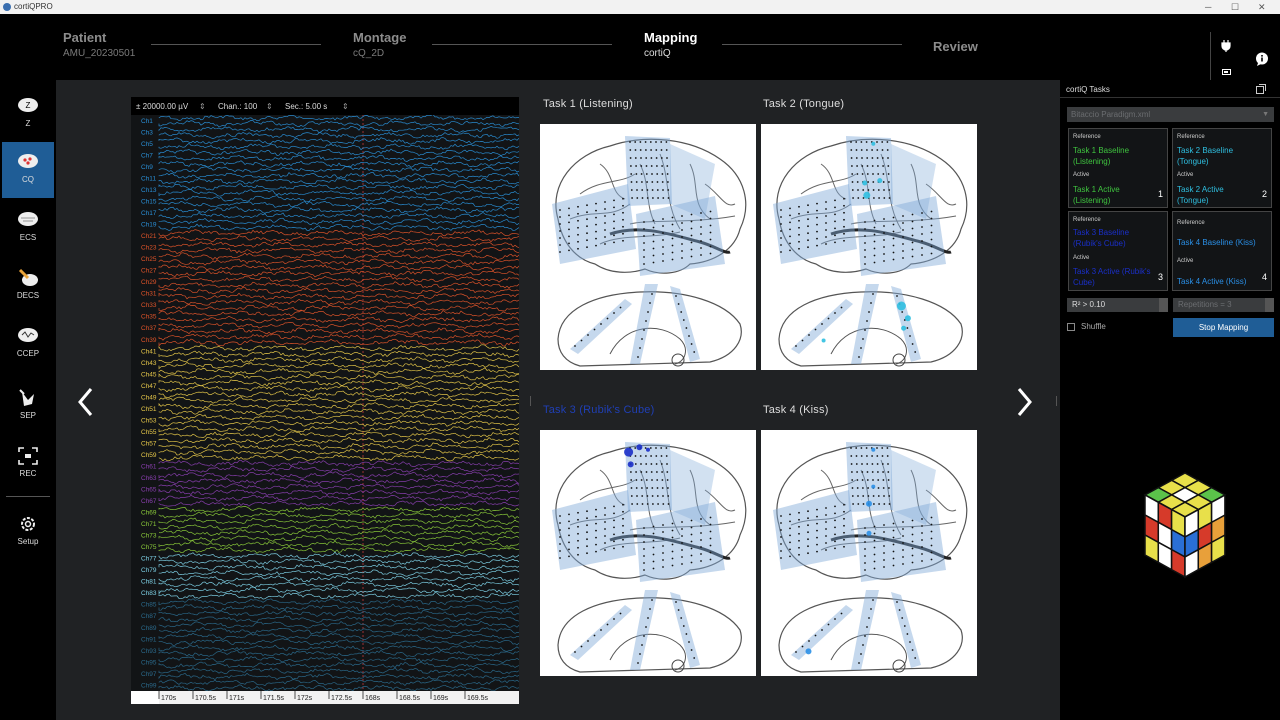 This screenshot has width=1280, height=720. I want to click on step-review: Review, so click(955, 46).